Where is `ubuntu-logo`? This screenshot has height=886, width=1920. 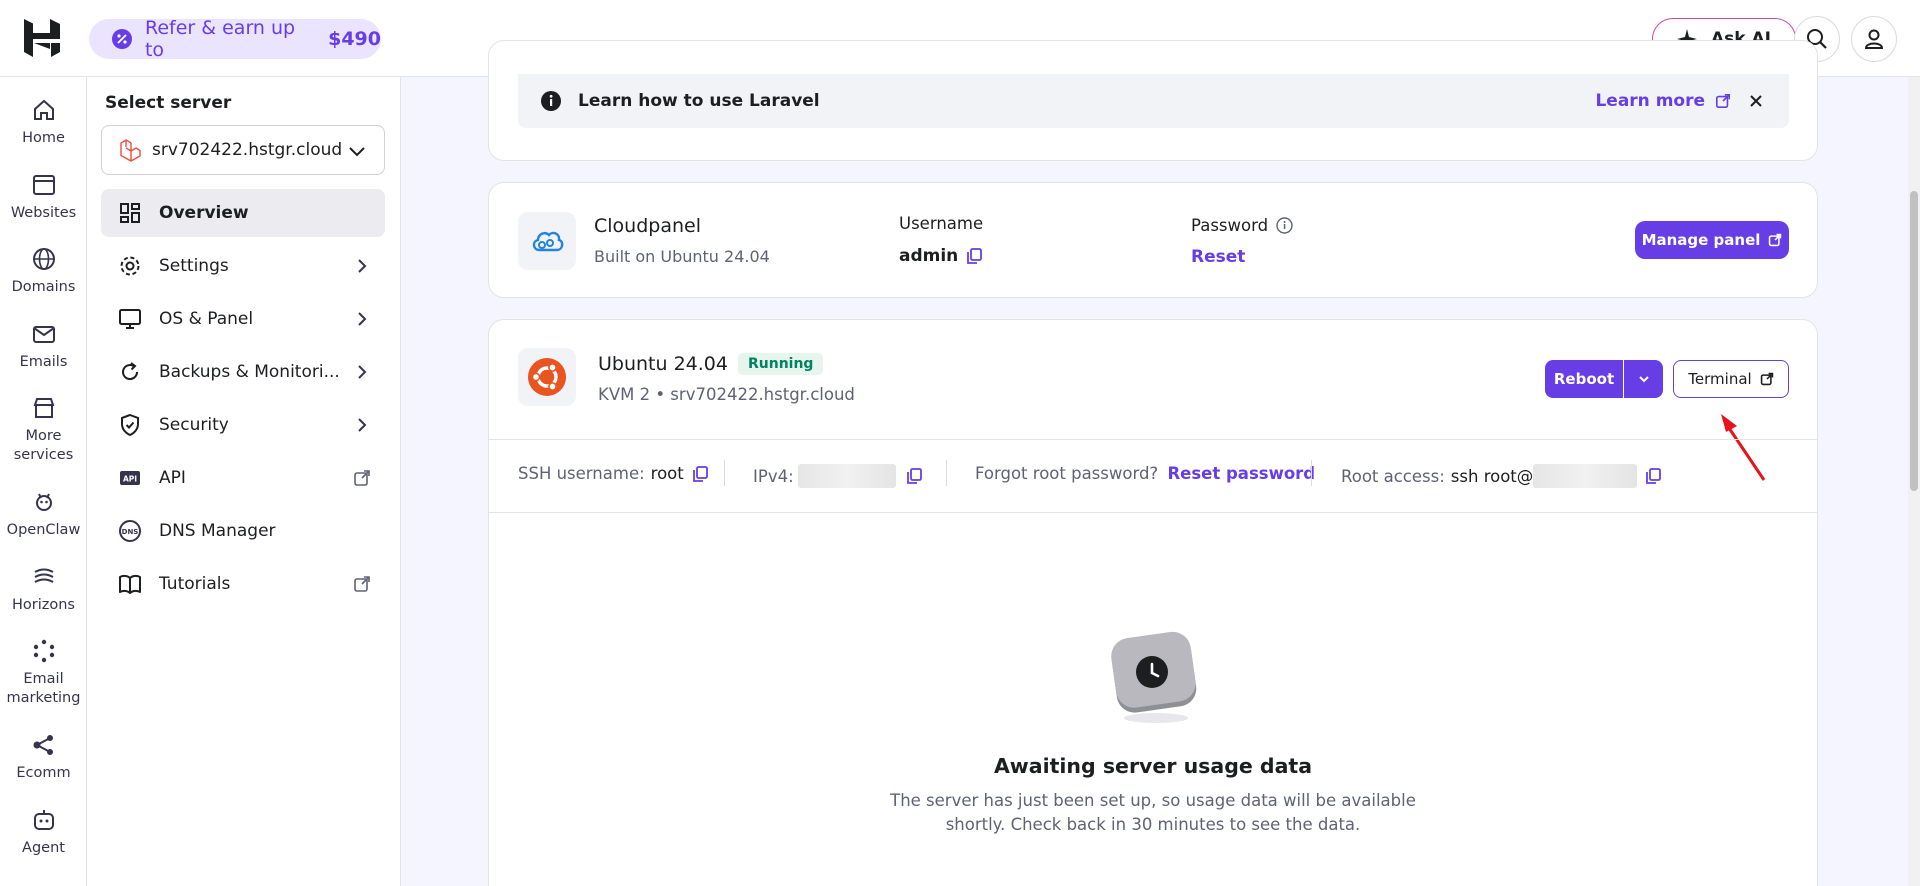 ubuntu-logo is located at coordinates (547, 377).